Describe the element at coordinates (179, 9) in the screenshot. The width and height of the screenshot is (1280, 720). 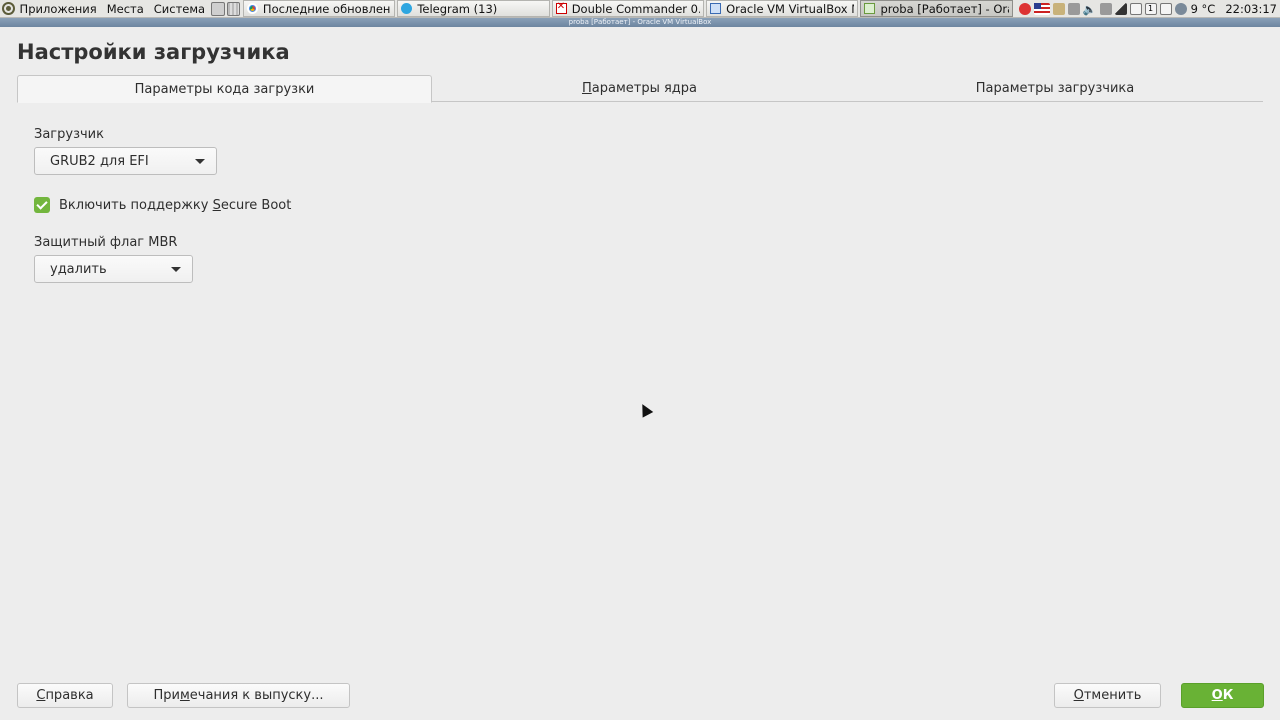
I see `system-menu: Система` at that location.